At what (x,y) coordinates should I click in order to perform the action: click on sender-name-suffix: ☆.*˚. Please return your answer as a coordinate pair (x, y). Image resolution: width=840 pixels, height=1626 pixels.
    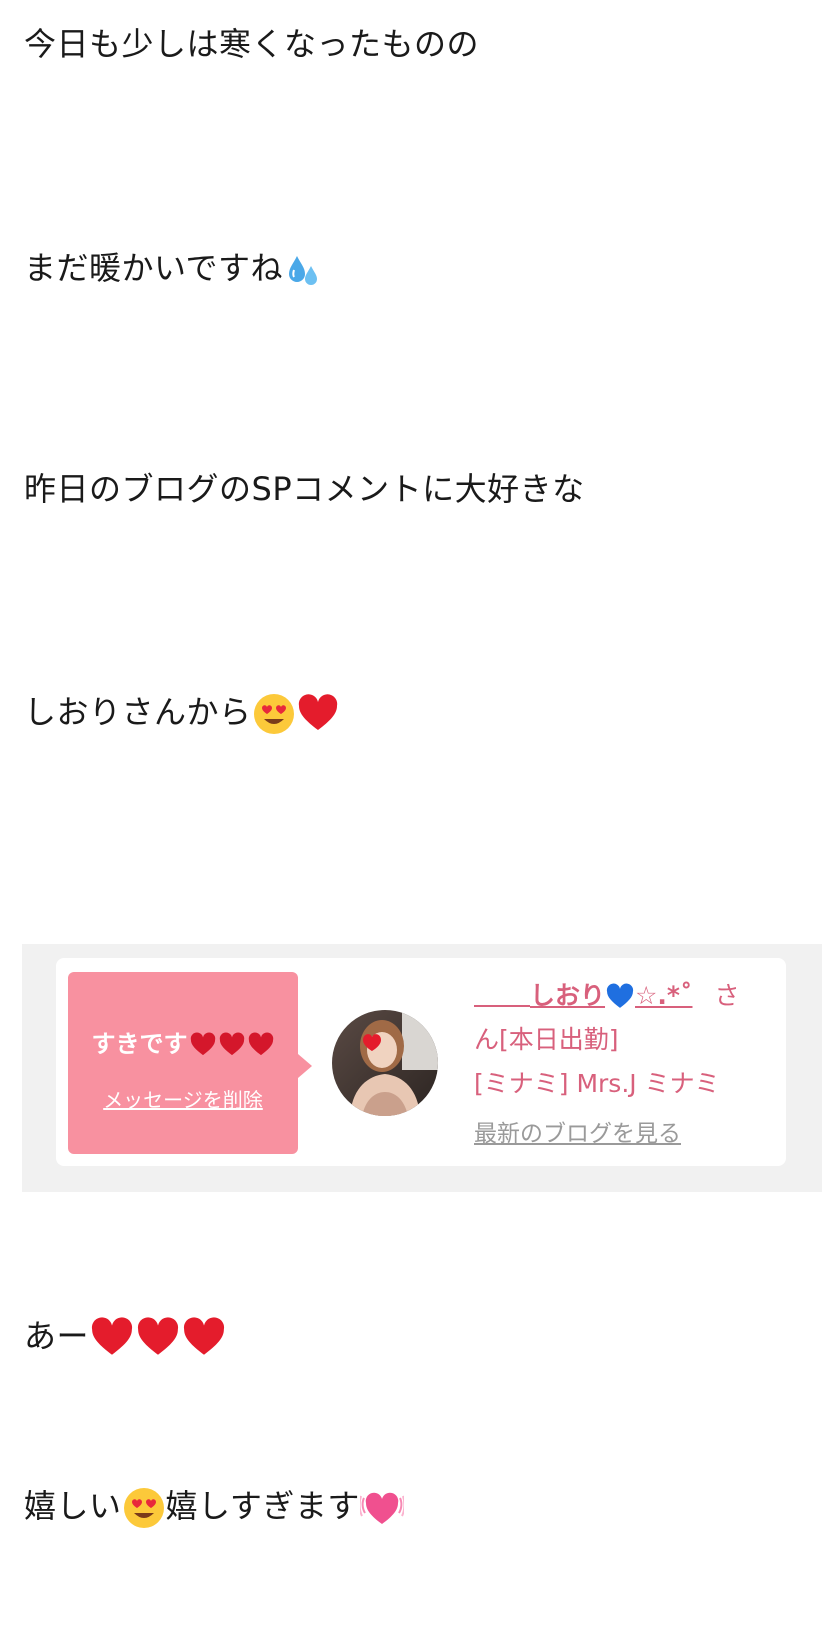
    Looking at the image, I should click on (664, 995).